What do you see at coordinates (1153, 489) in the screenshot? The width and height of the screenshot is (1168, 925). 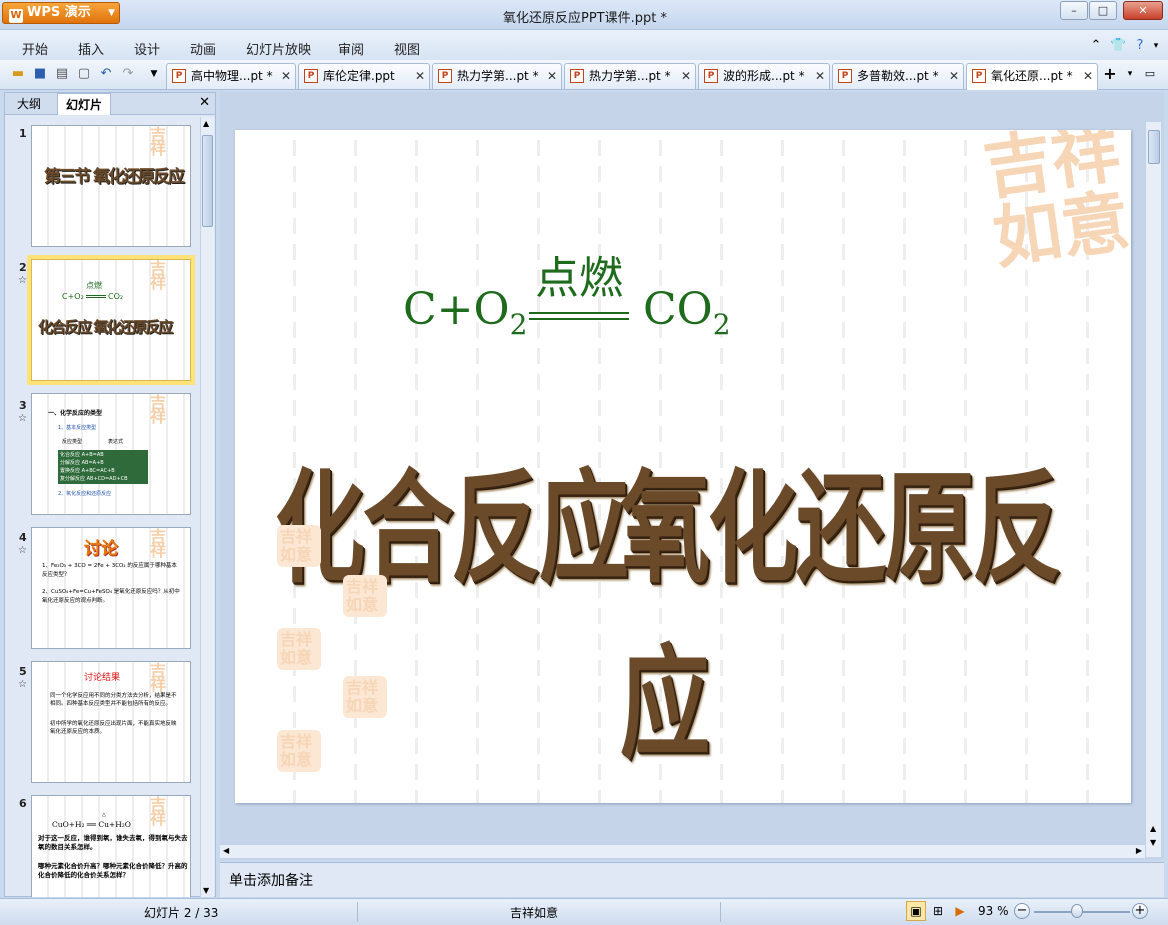 I see `editor-vertical-scrollbar: ▲ ▼` at bounding box center [1153, 489].